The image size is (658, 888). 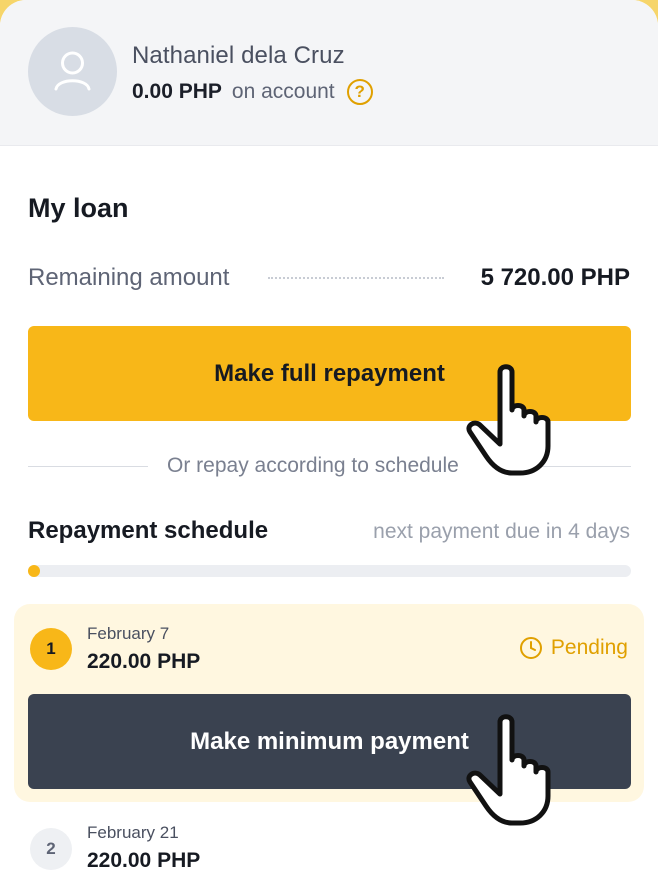 What do you see at coordinates (530, 648) in the screenshot?
I see `clock-icon` at bounding box center [530, 648].